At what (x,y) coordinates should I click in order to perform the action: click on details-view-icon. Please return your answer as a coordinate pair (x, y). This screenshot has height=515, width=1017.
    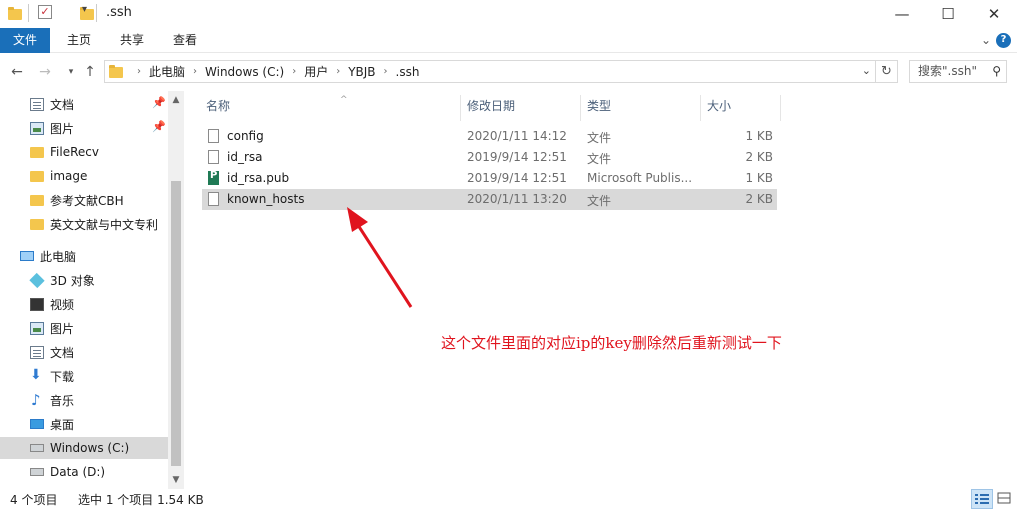
    Looking at the image, I should click on (982, 499).